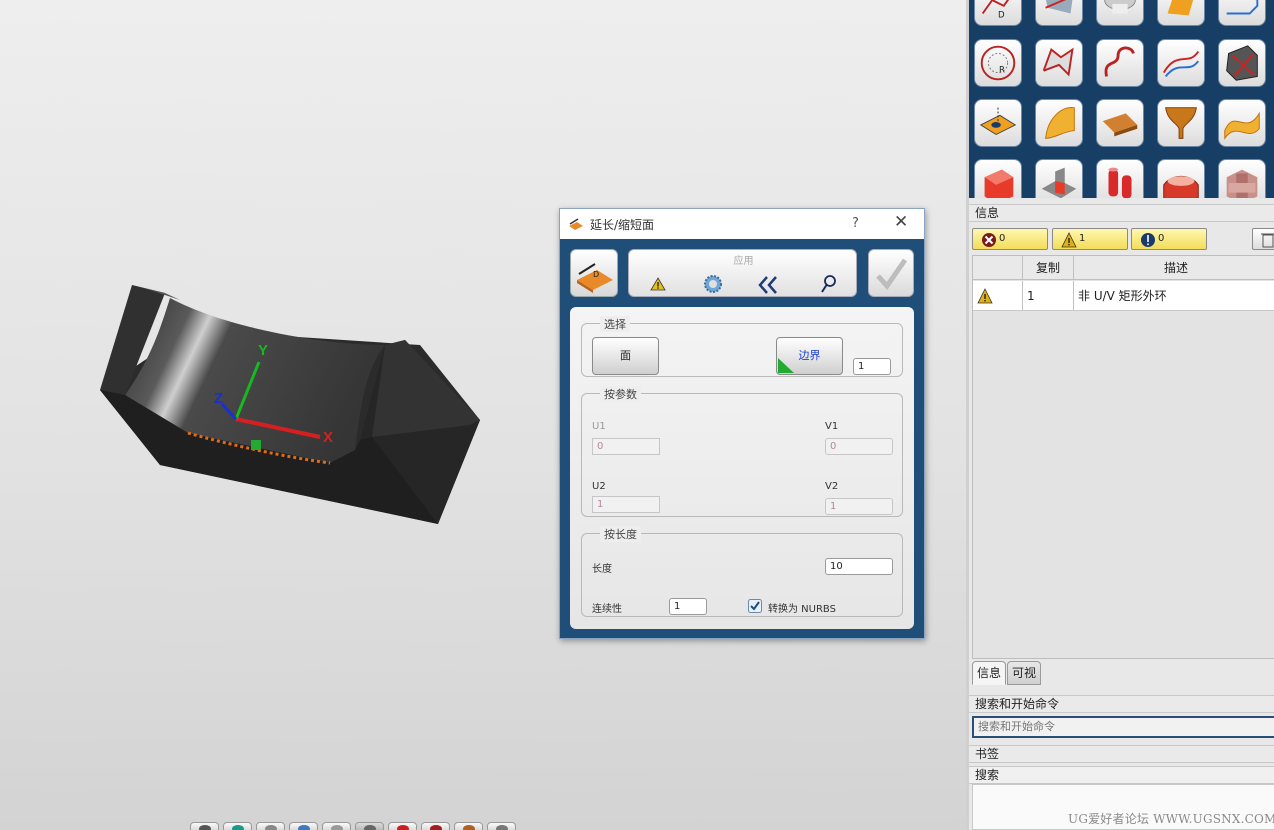 The width and height of the screenshot is (1274, 830). I want to click on continuity-field: 1, so click(688, 606).